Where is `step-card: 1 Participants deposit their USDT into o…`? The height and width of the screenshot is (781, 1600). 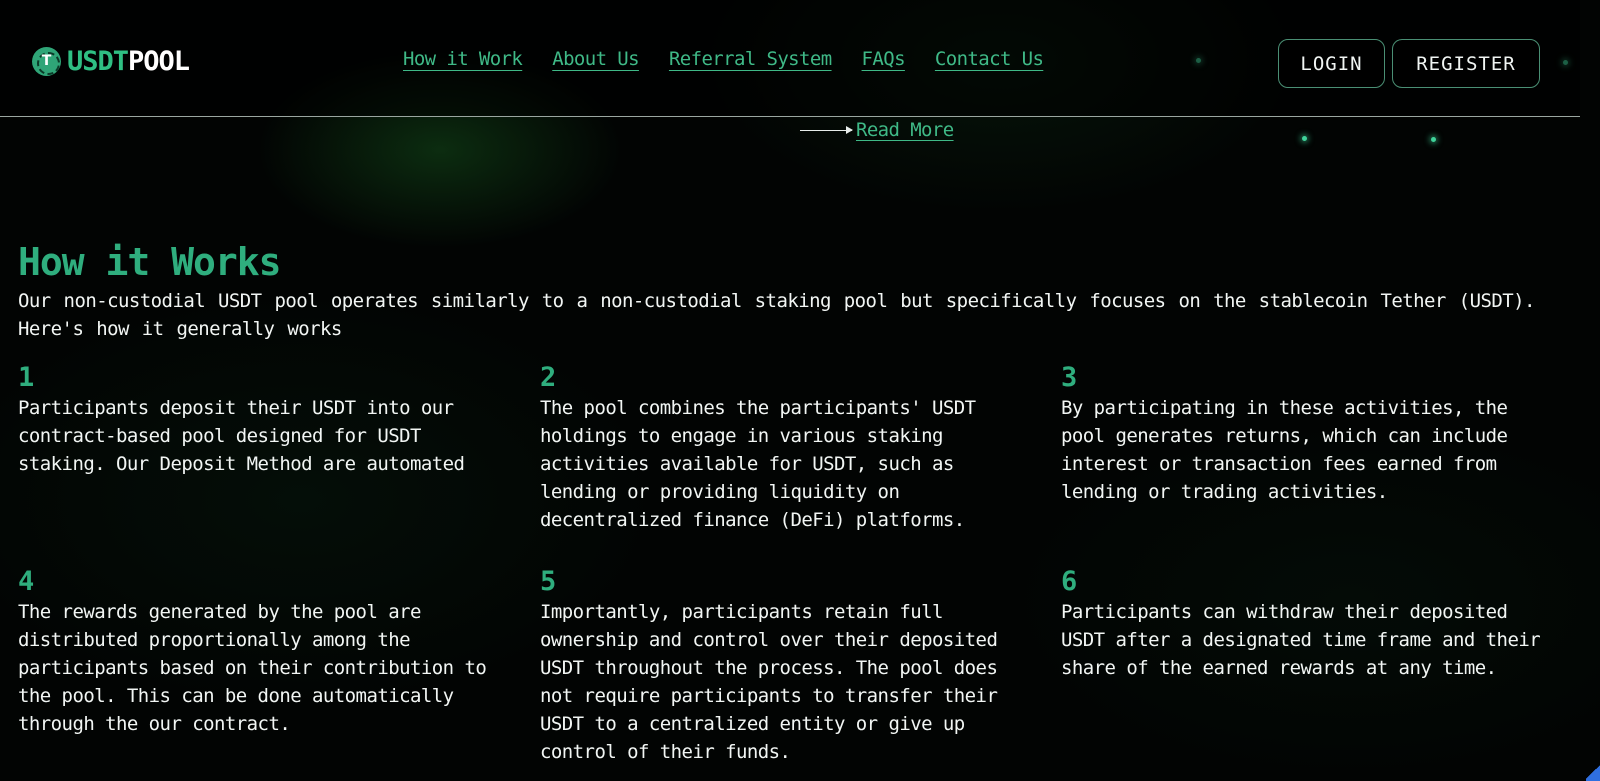
step-card: 1 Participants deposit their USDT into o… is located at coordinates (263, 420).